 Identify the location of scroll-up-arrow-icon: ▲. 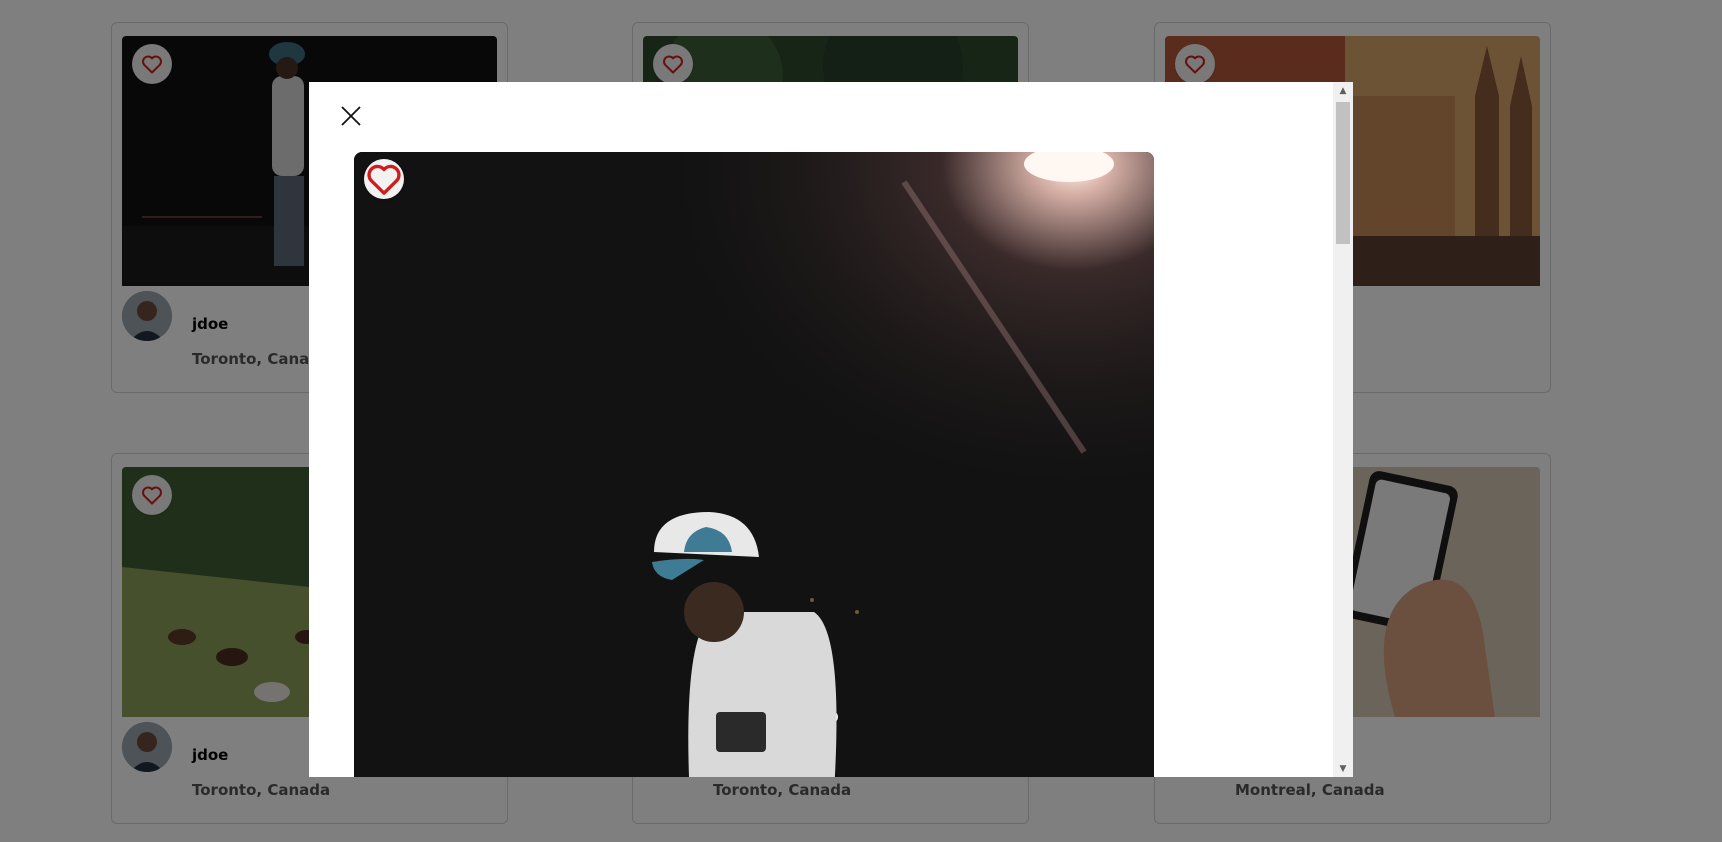
(1343, 90).